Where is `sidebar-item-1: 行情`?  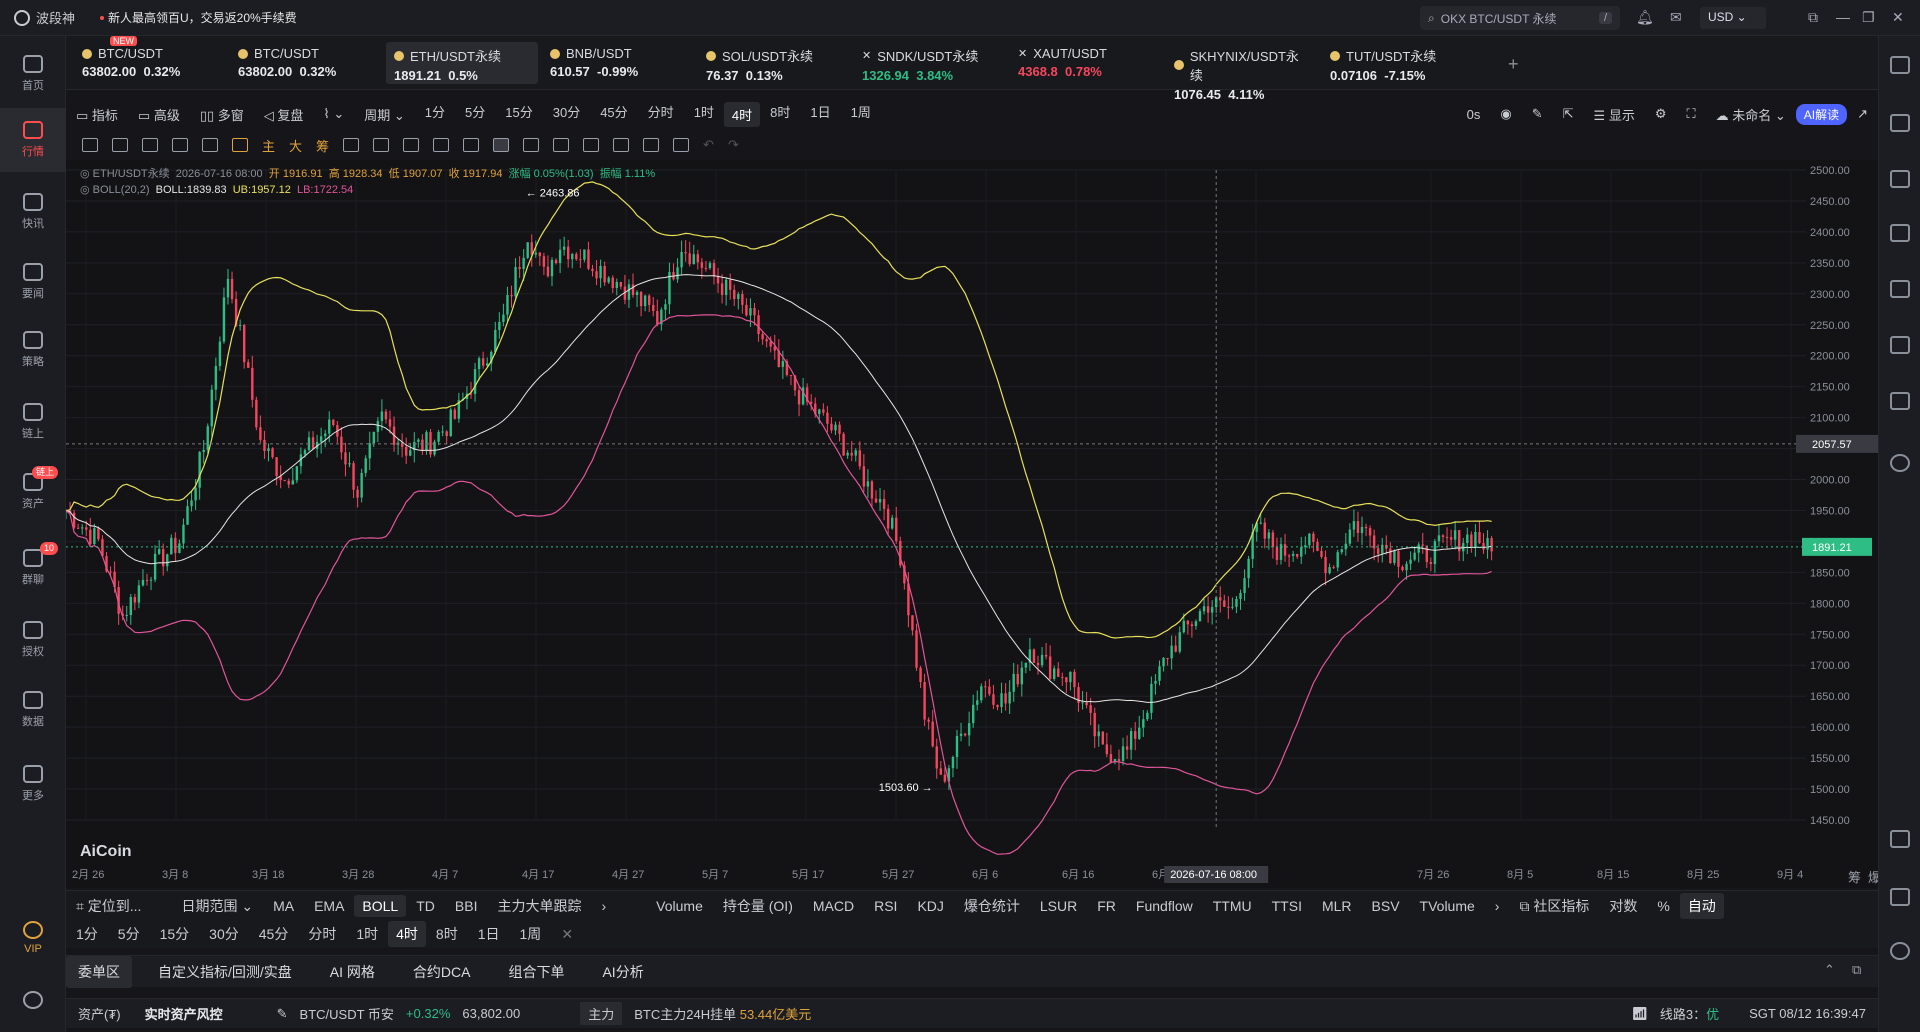 sidebar-item-1: 行情 is located at coordinates (33, 140).